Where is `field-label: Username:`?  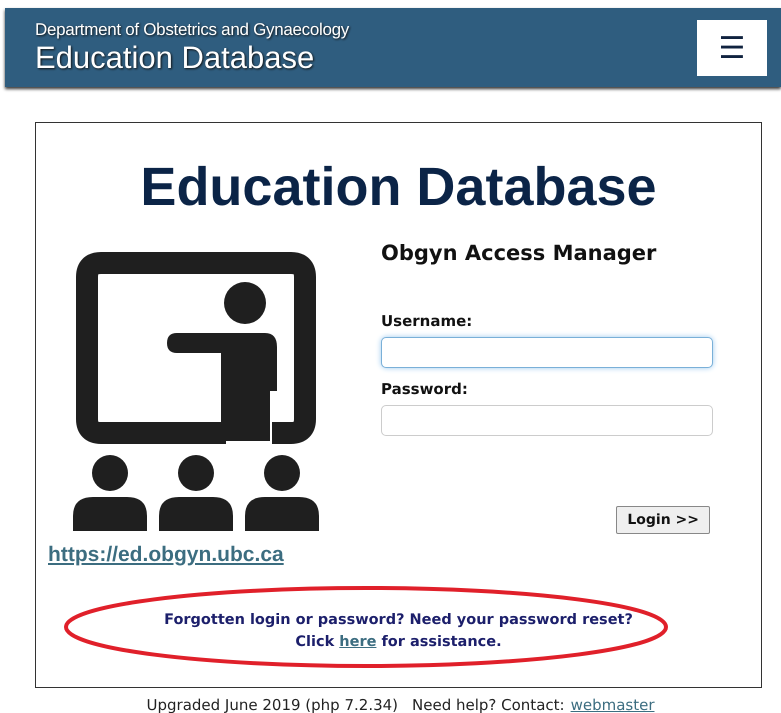 field-label: Username: is located at coordinates (427, 321).